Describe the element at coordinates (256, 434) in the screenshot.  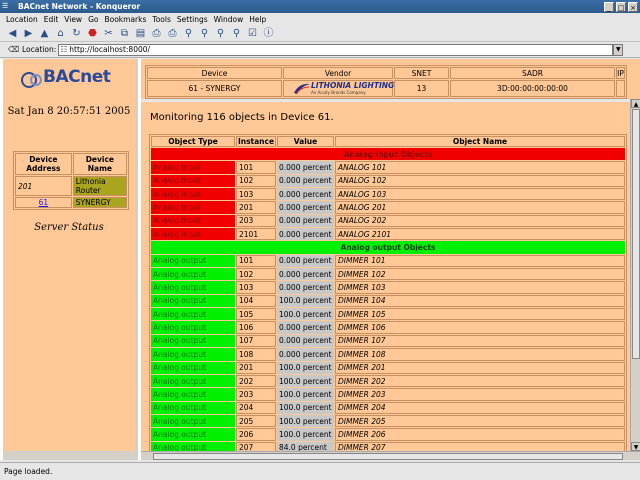
I see `instance: 206` at that location.